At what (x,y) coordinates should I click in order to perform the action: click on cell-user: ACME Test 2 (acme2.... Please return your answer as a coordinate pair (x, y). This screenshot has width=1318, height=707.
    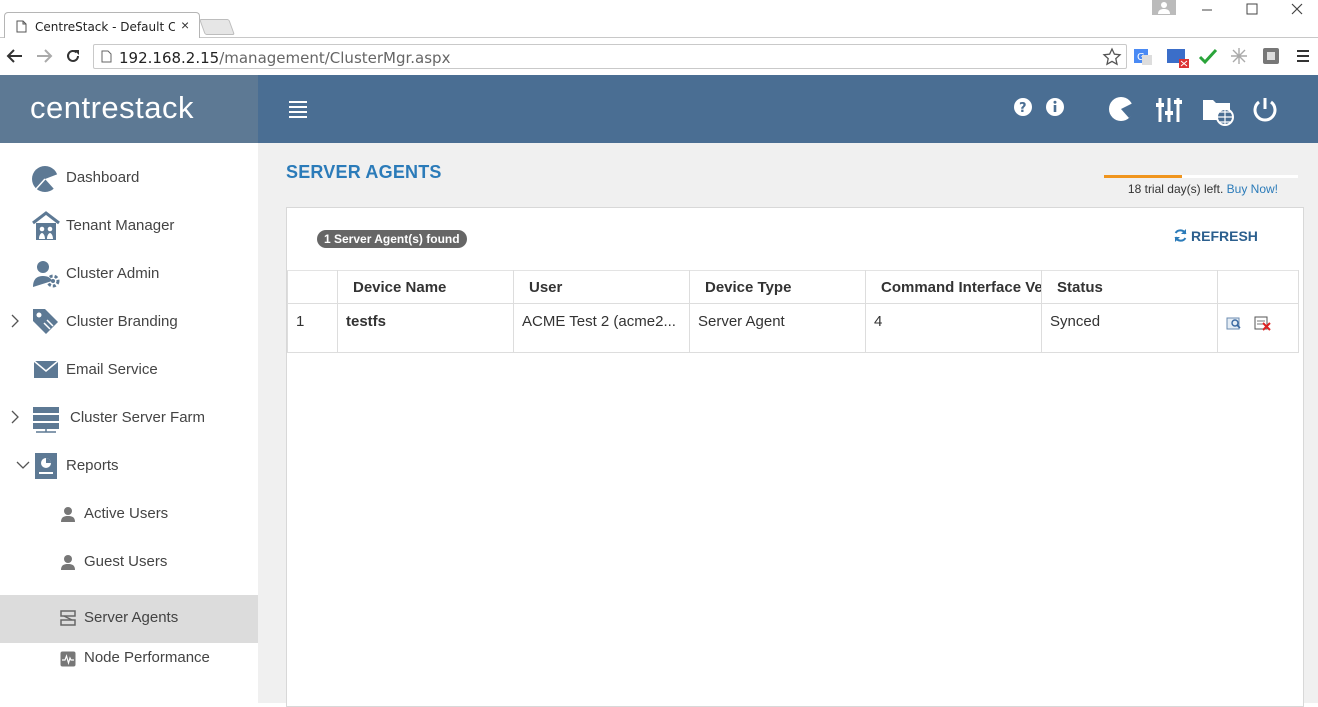
    Looking at the image, I should click on (601, 328).